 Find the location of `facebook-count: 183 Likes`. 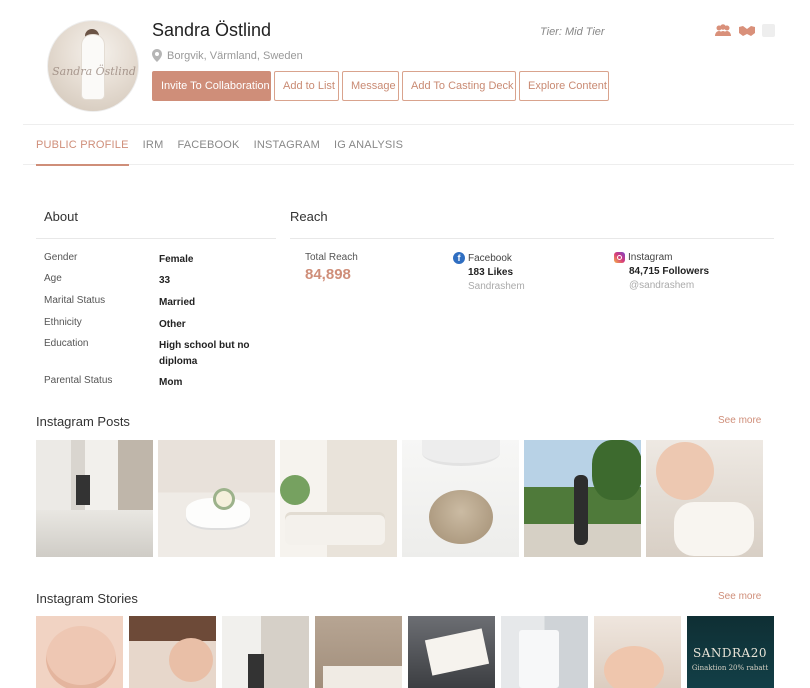

facebook-count: 183 Likes is located at coordinates (491, 272).